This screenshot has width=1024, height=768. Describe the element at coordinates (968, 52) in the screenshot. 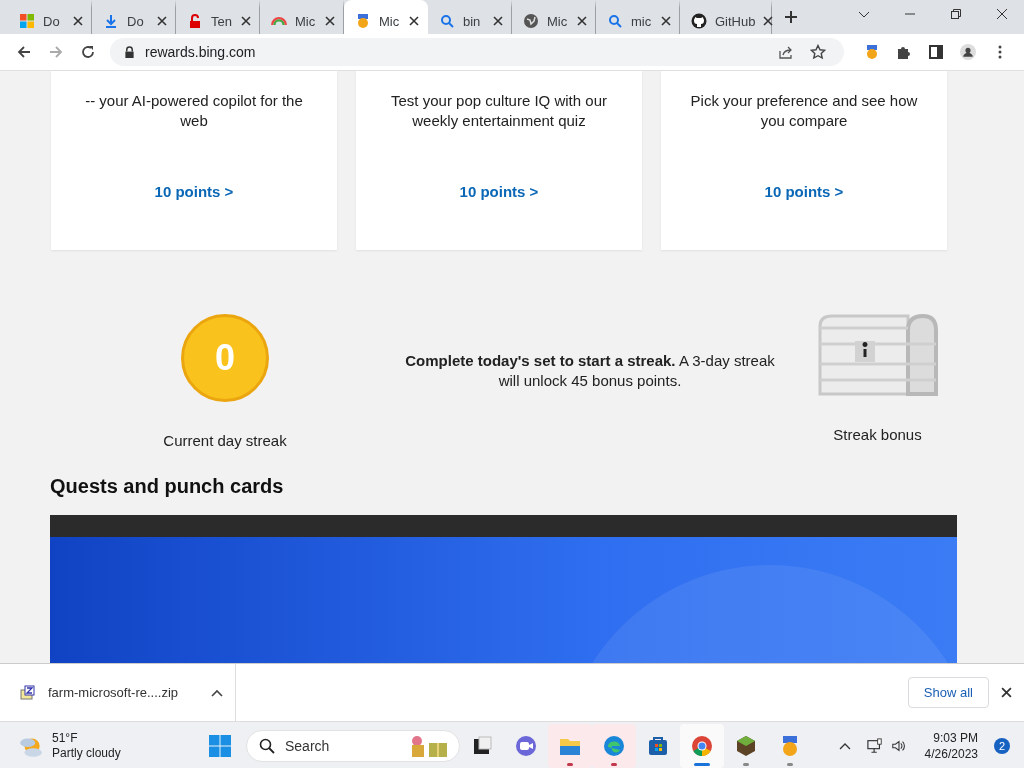

I see `avatar-icon` at that location.